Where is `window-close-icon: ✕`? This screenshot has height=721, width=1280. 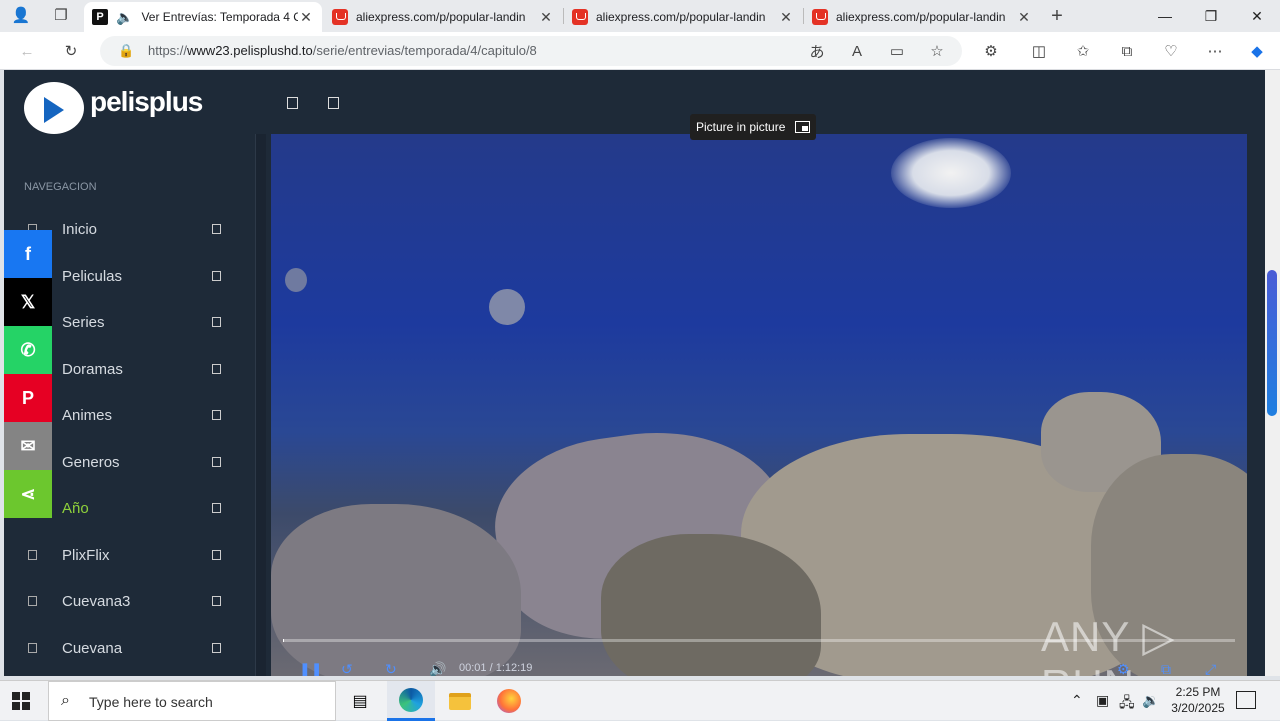
window-close-icon: ✕ is located at coordinates (1257, 16).